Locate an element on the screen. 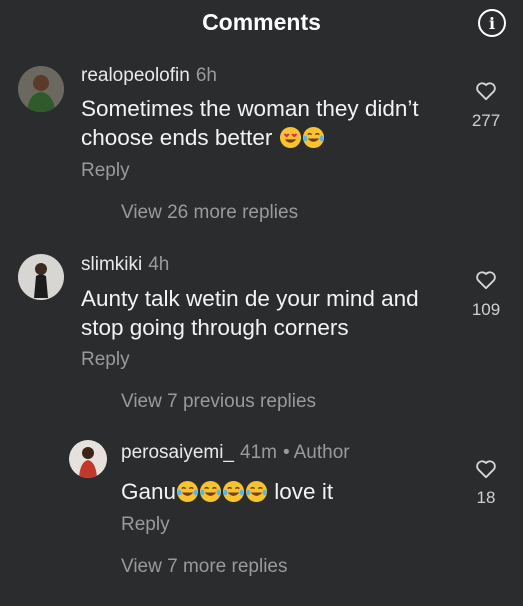 This screenshot has height=606, width=523. comment-meta: slimkiki 4h is located at coordinates (125, 265).